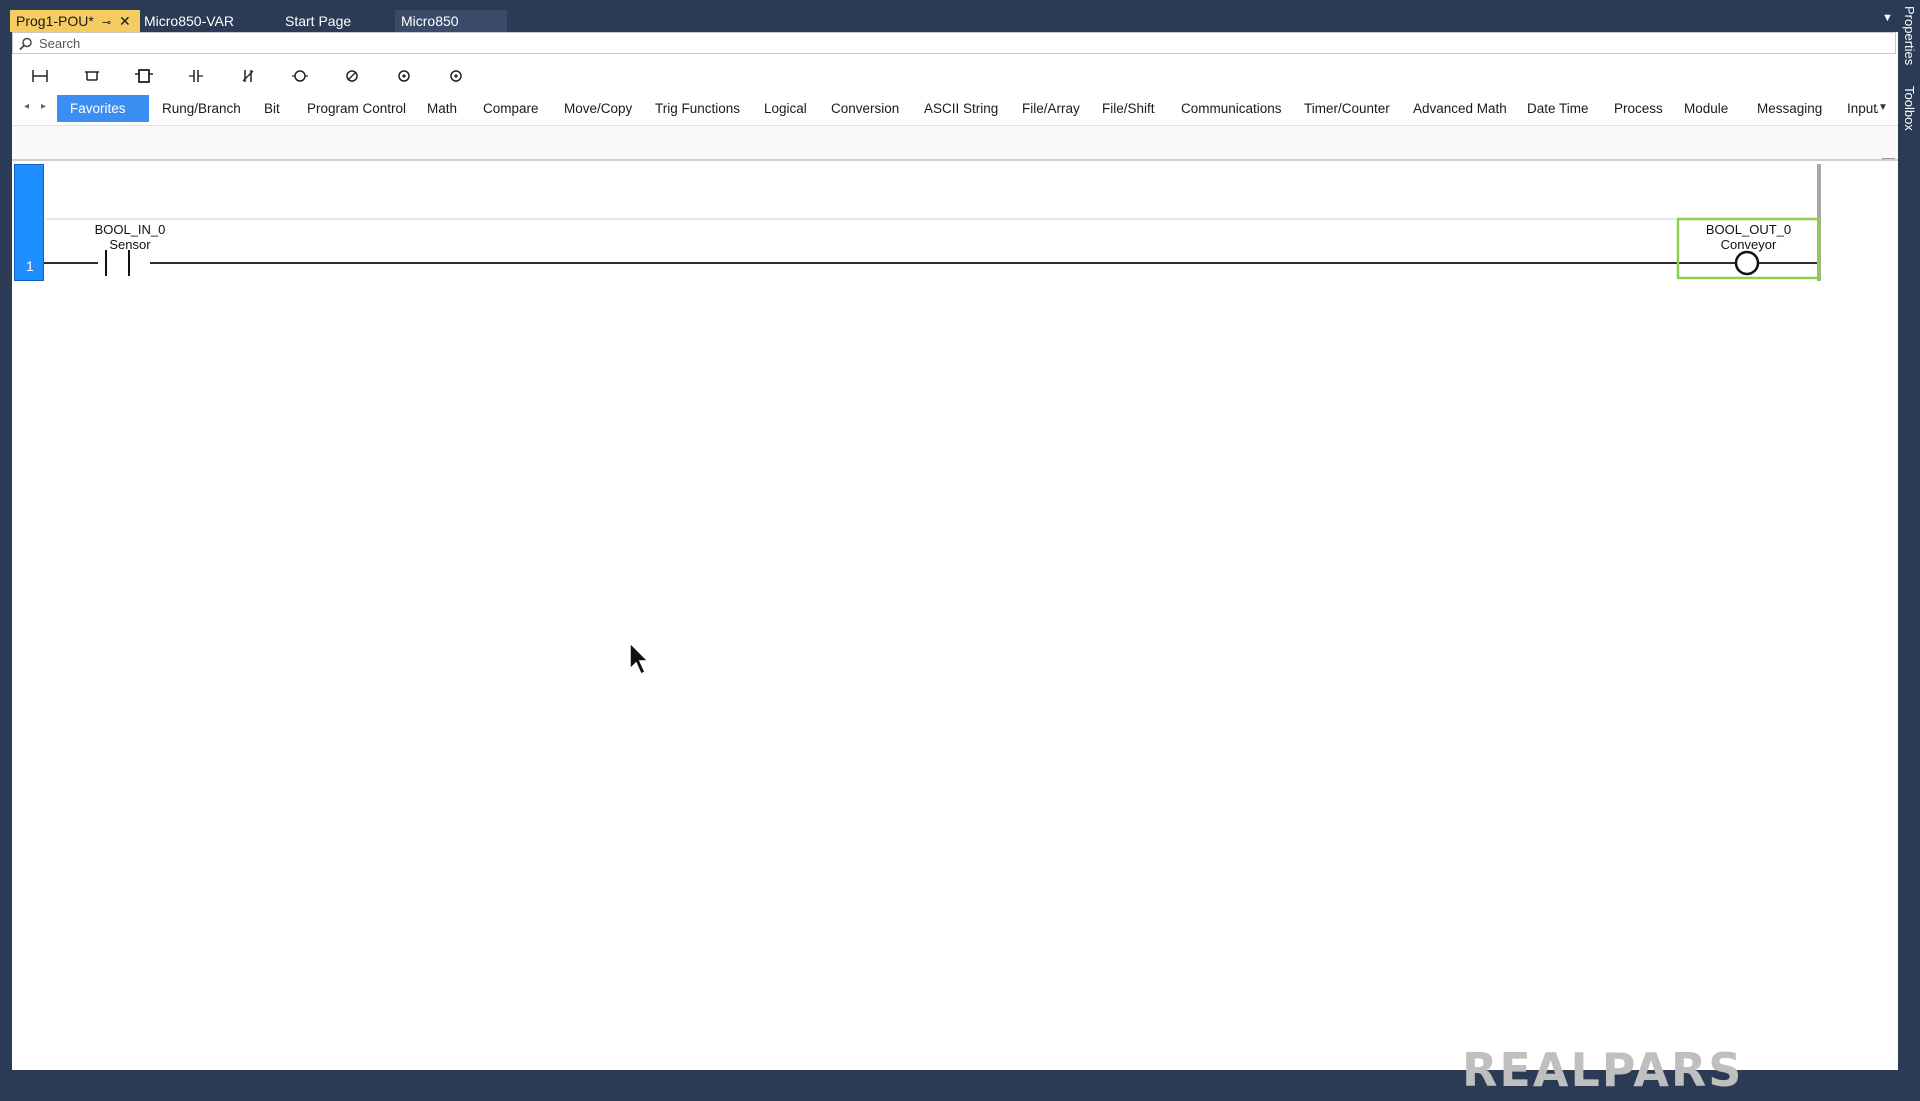  I want to click on mouse-cursor-icon, so click(639, 658).